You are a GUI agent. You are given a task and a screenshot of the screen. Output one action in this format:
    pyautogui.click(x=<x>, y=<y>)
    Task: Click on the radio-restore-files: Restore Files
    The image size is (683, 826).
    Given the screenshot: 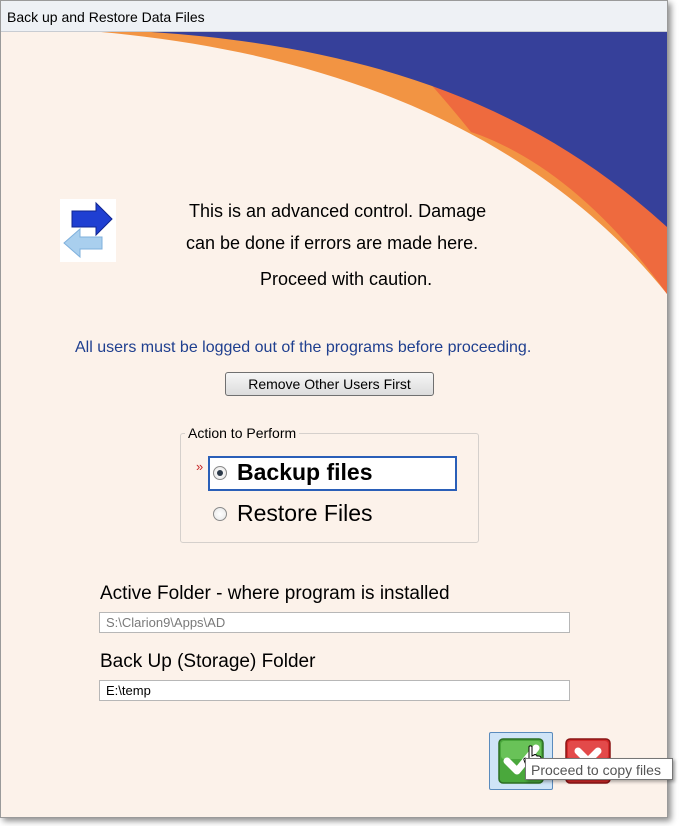 What is the action you would take?
    pyautogui.click(x=292, y=513)
    